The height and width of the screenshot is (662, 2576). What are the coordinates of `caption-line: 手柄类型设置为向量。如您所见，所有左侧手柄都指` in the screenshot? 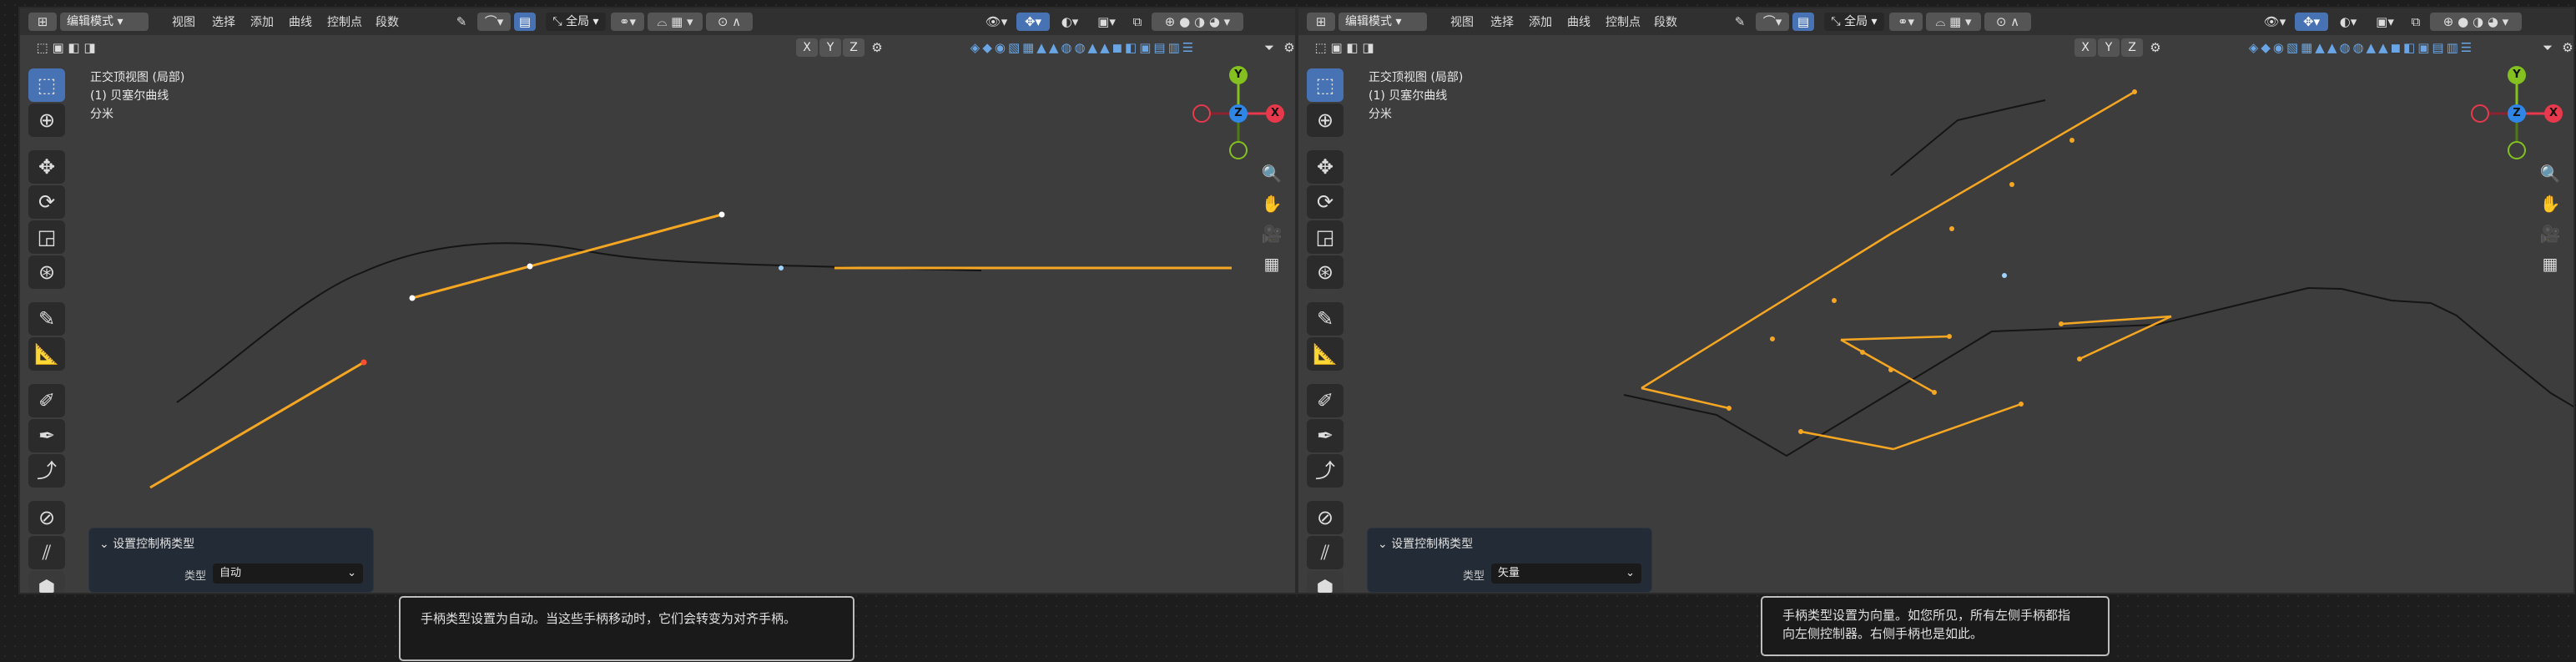 It's located at (1927, 615).